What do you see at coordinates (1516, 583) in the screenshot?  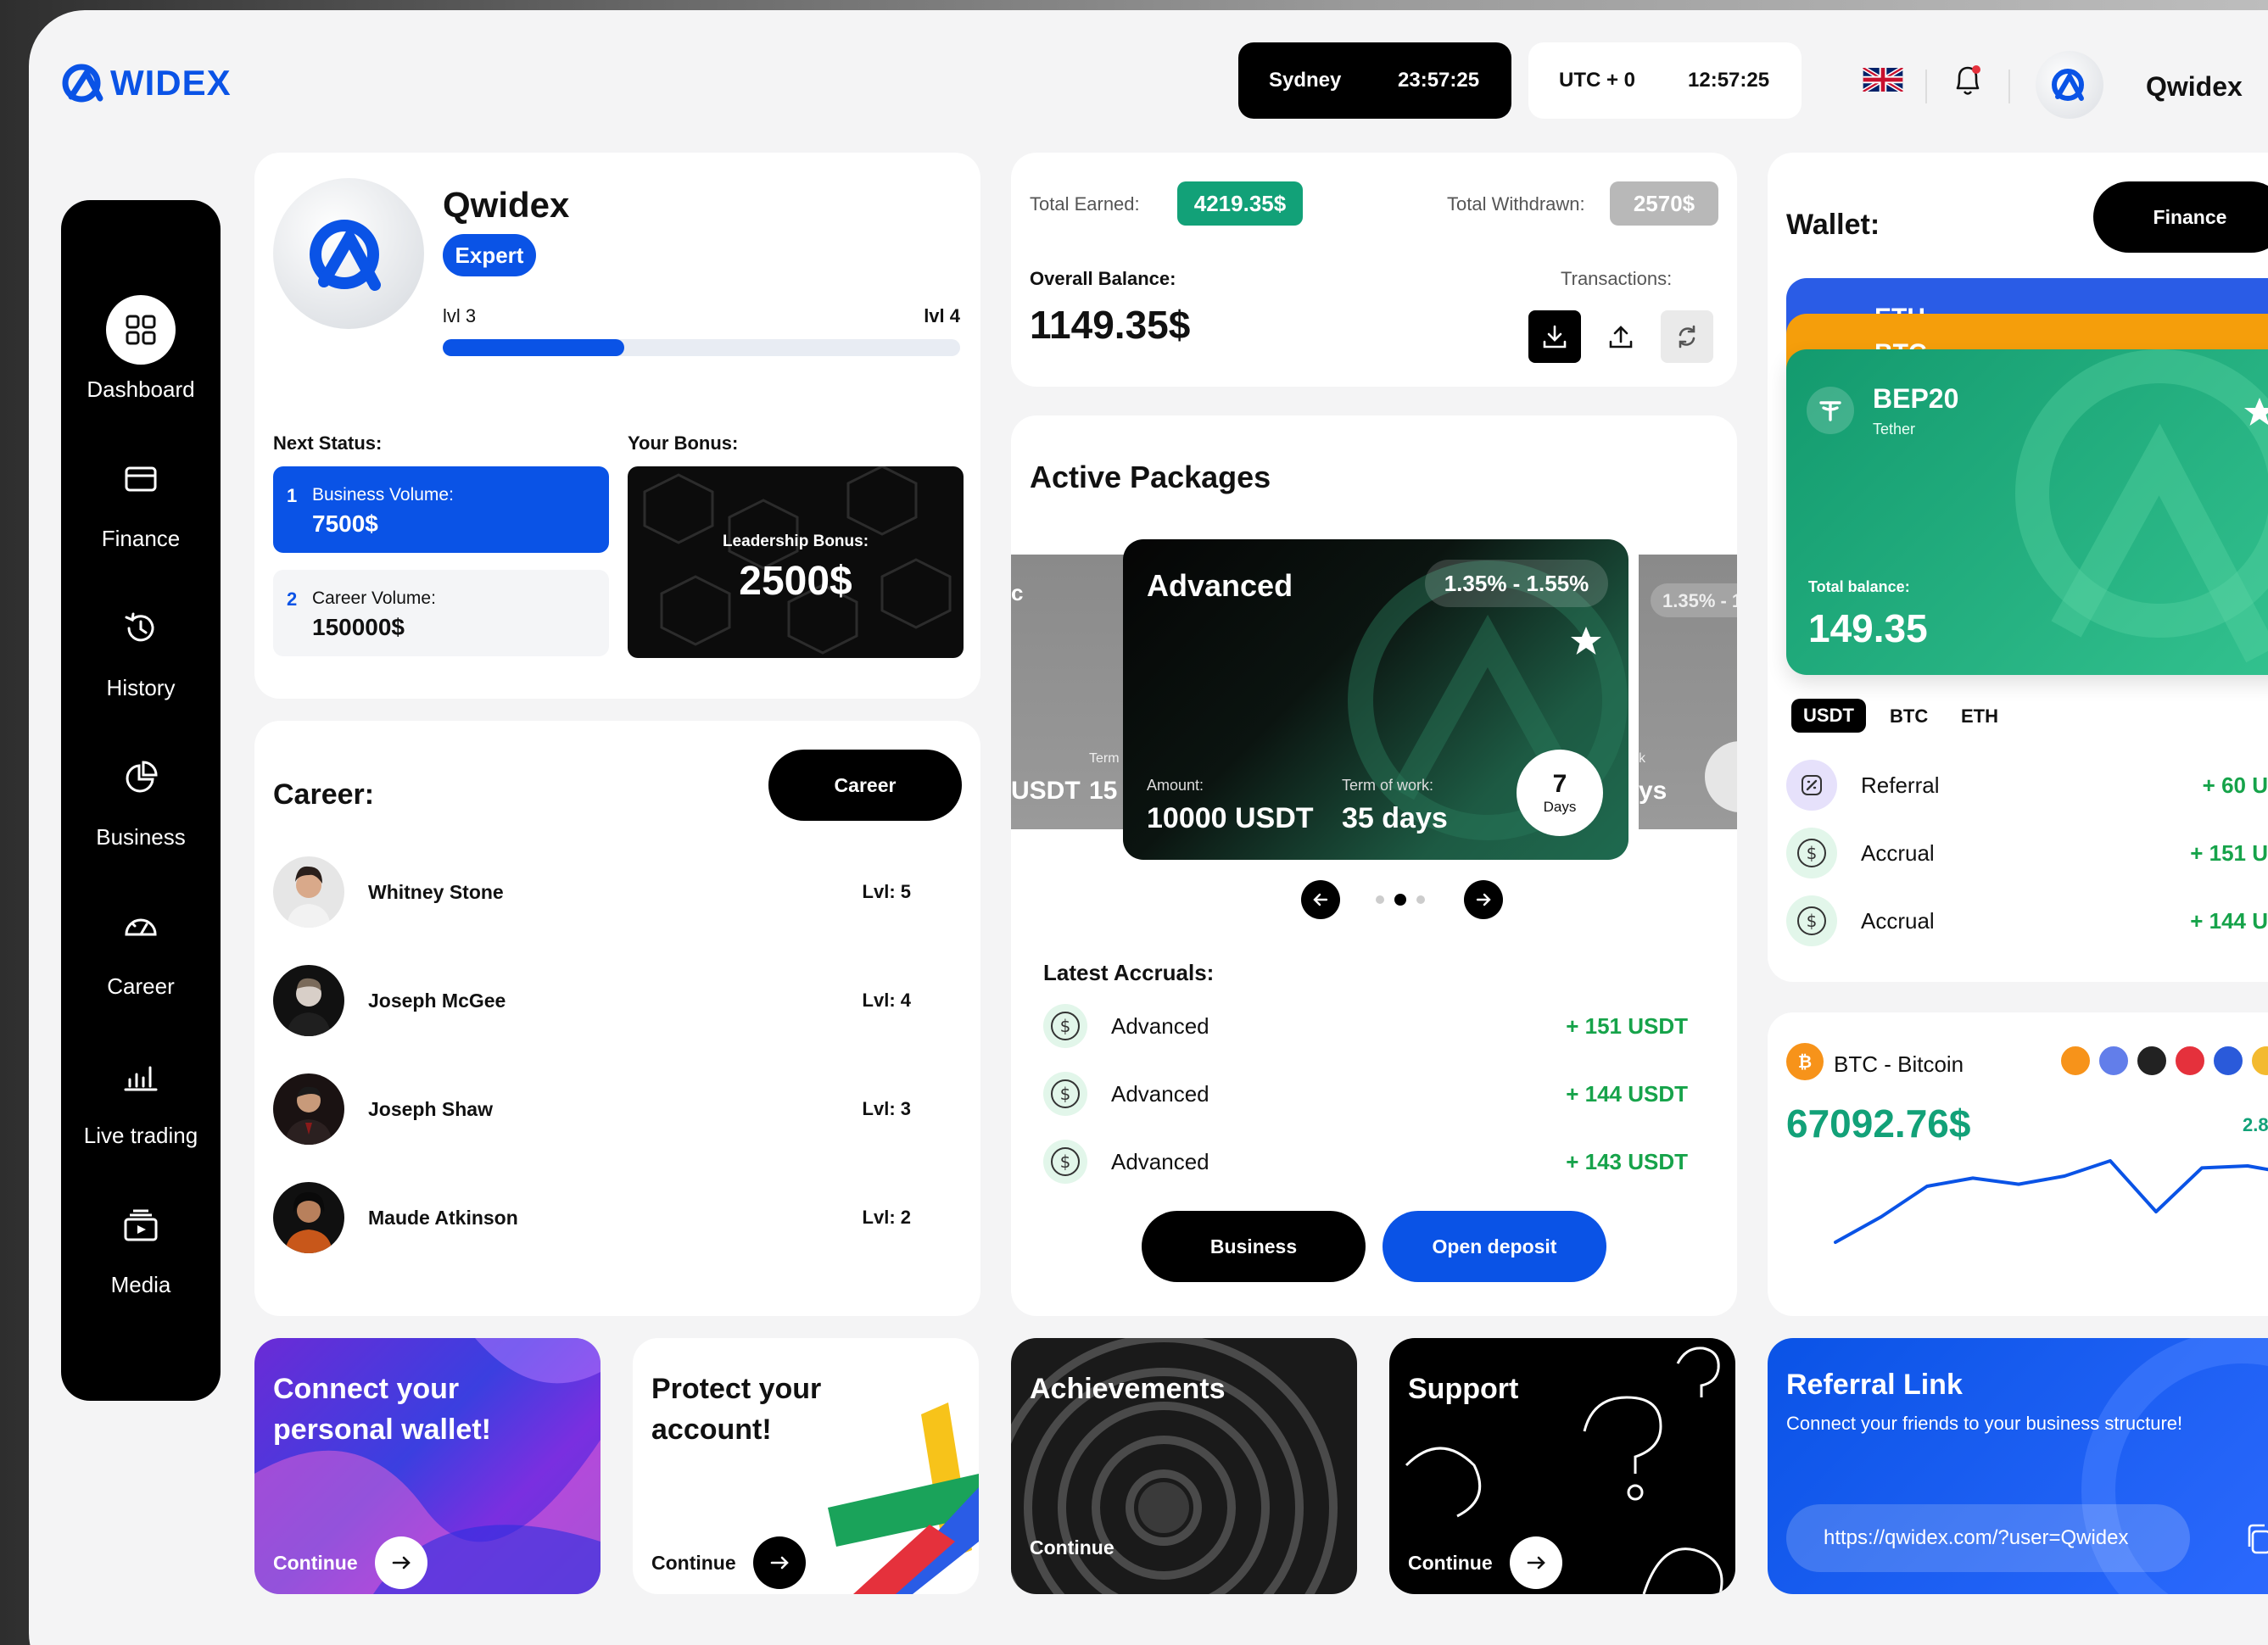 I see `package-rate: 1.35% - 1.55%` at bounding box center [1516, 583].